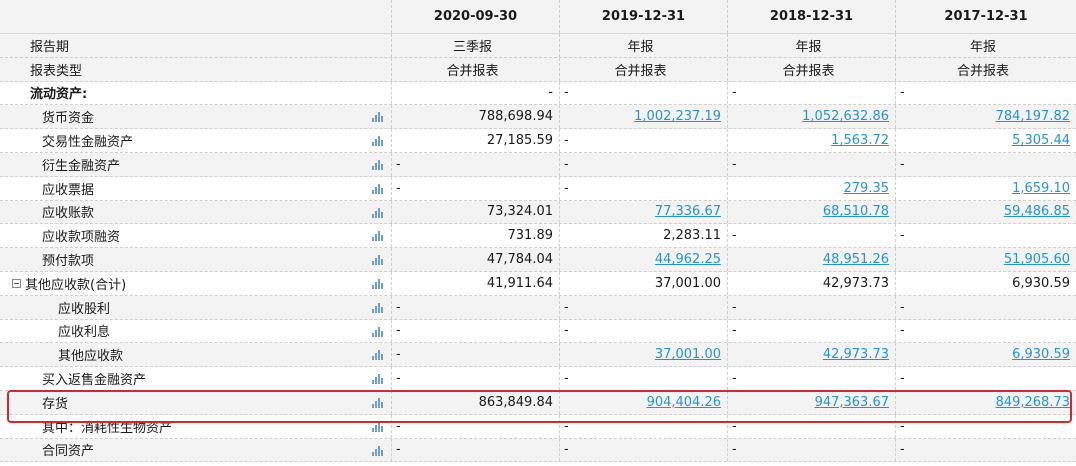  What do you see at coordinates (1037, 211) in the screenshot?
I see `value-link: 59,486.85` at bounding box center [1037, 211].